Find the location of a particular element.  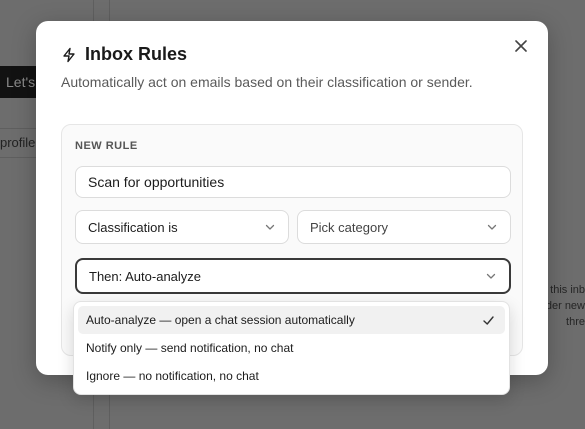

background-text-line: this inb is located at coordinates (567, 290).